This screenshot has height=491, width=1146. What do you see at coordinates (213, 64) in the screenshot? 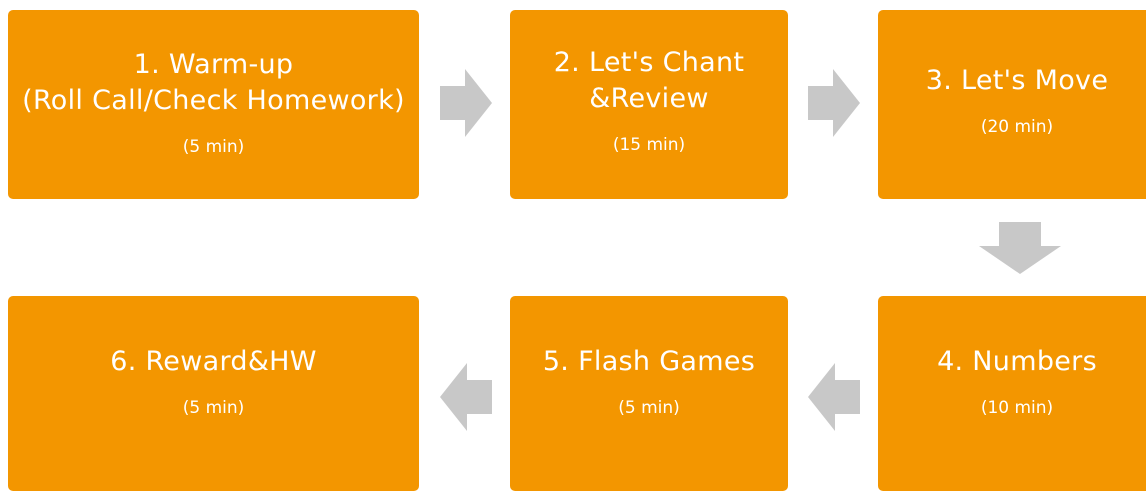
I see `step-title-line: 1. Warm-up` at bounding box center [213, 64].